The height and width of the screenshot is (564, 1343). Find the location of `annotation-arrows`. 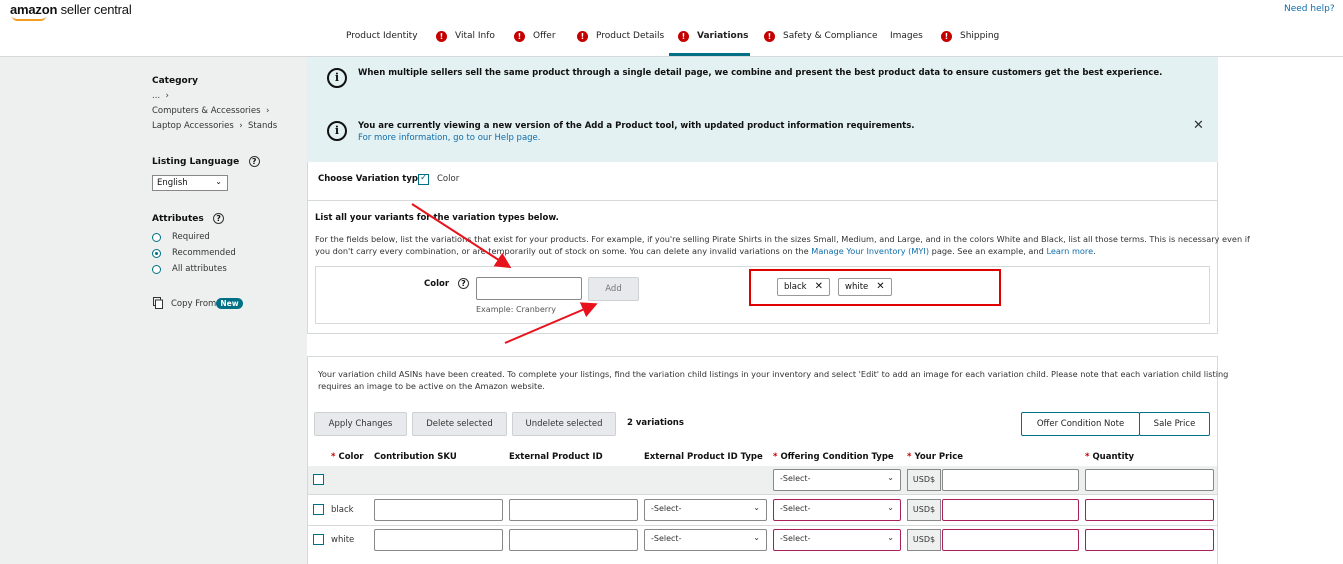

annotation-arrows is located at coordinates (504, 273).